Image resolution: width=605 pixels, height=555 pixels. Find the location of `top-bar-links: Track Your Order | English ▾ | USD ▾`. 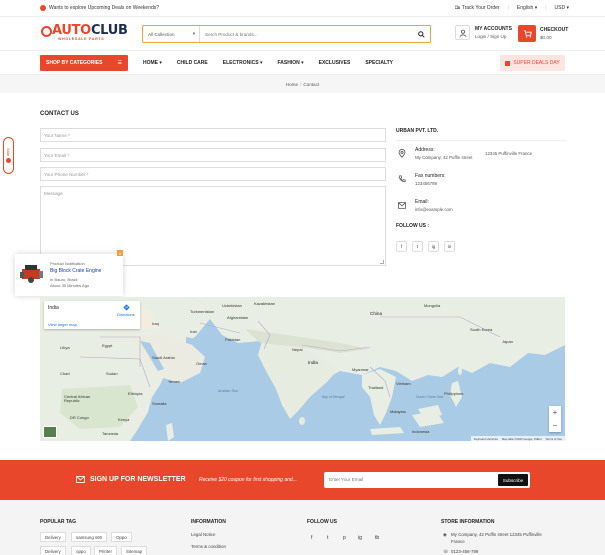

top-bar-links: Track Your Order | English ▾ | USD ▾ is located at coordinates (512, 8).